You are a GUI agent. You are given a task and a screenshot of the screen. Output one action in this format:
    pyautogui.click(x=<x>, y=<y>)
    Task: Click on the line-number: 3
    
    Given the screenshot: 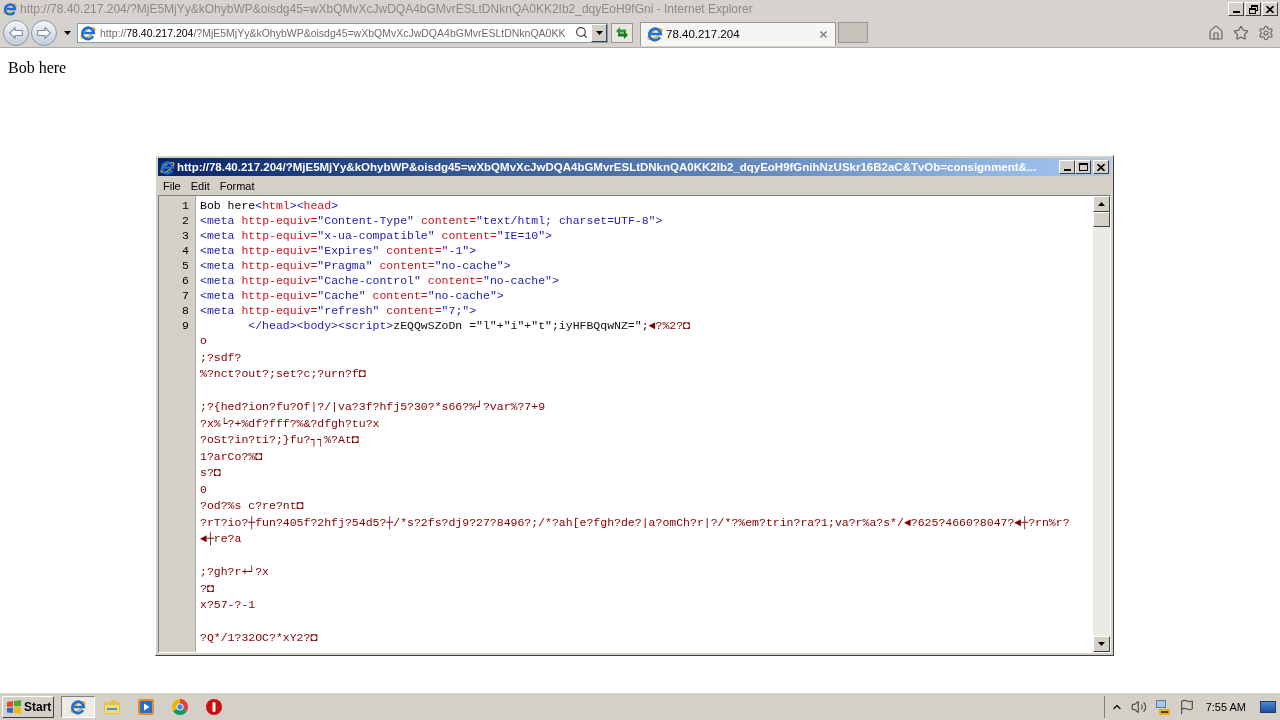 What is the action you would take?
    pyautogui.click(x=185, y=235)
    